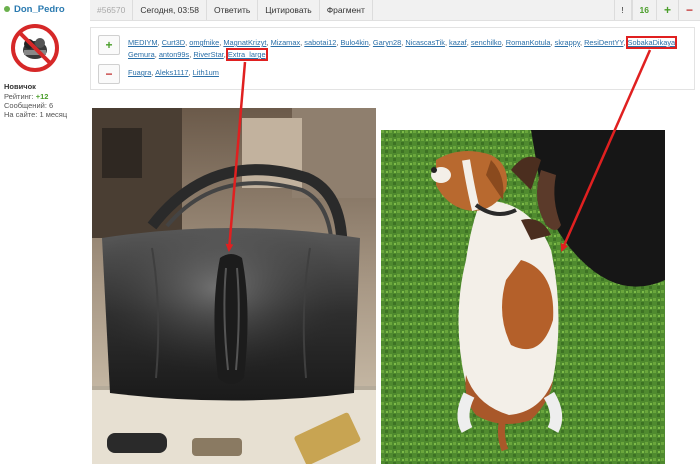  I want to click on post-number: #56570, so click(112, 10).